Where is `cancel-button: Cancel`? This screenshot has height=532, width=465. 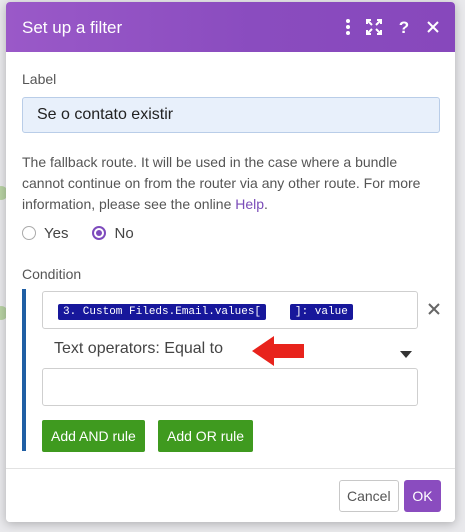
cancel-button: Cancel is located at coordinates (369, 496).